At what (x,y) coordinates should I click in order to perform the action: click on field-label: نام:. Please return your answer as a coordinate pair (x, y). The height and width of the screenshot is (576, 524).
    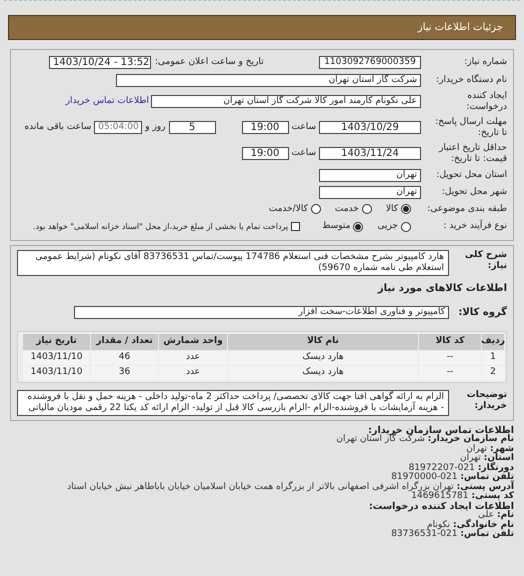
    Looking at the image, I should click on (505, 515).